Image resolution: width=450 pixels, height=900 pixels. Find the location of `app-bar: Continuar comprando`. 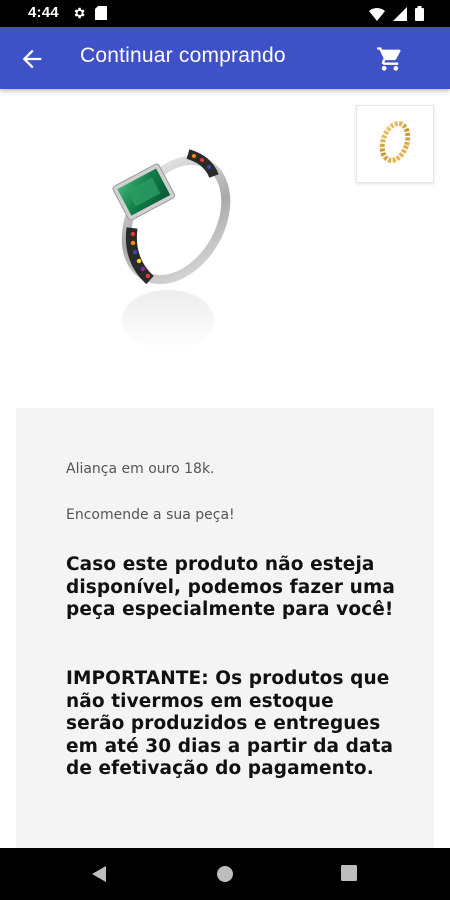

app-bar: Continuar comprando is located at coordinates (225, 58).